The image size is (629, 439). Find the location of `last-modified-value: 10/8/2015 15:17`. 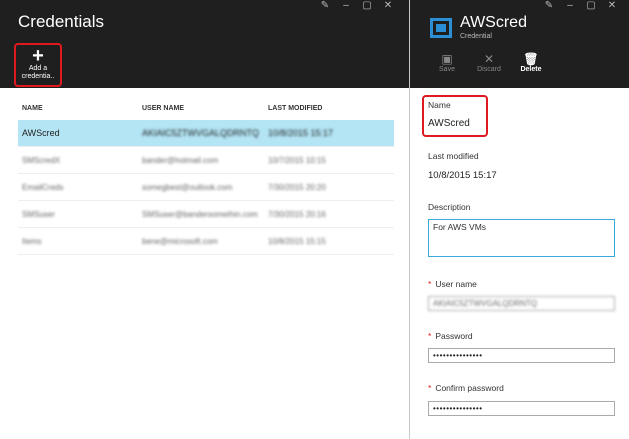

last-modified-value: 10/8/2015 15:17 is located at coordinates (462, 175).